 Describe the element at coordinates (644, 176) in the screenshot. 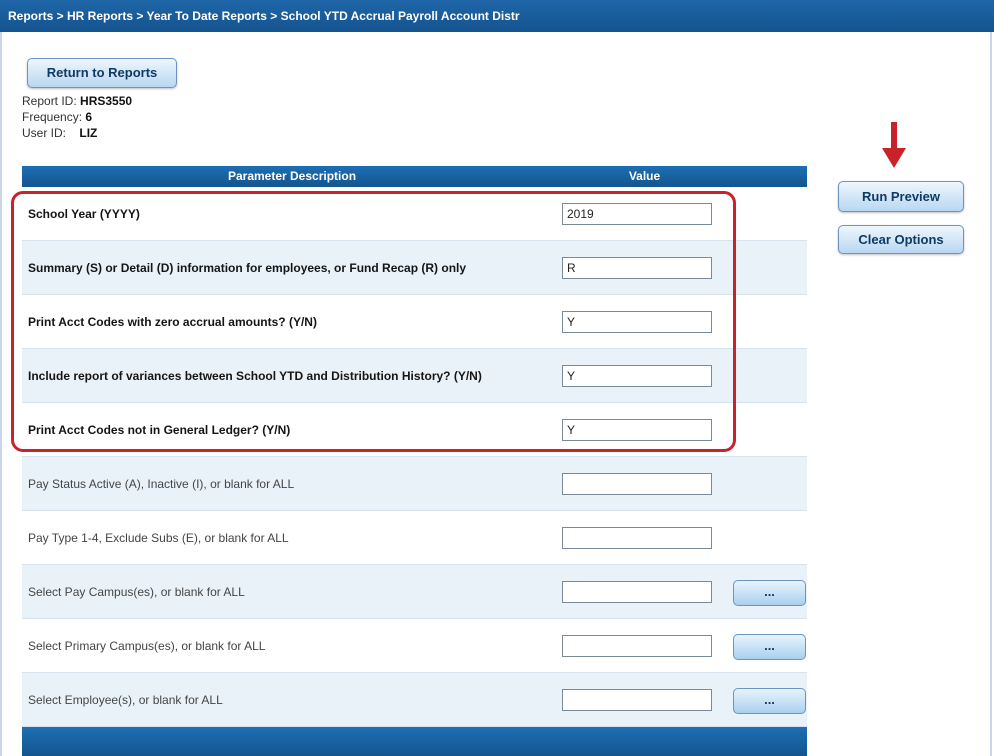

I see `header-value: Value` at that location.